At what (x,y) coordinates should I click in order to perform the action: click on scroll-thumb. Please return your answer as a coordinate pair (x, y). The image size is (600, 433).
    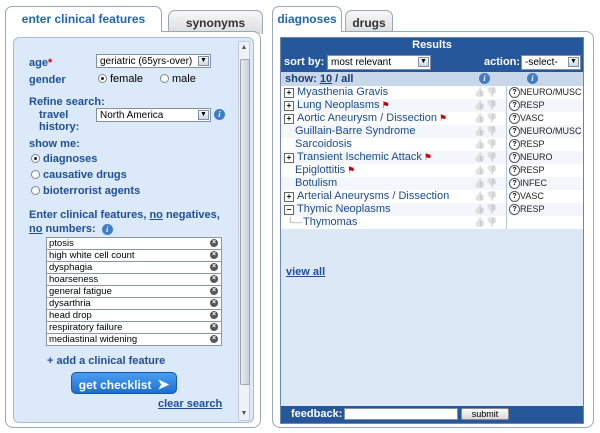
    Looking at the image, I should click on (245, 222).